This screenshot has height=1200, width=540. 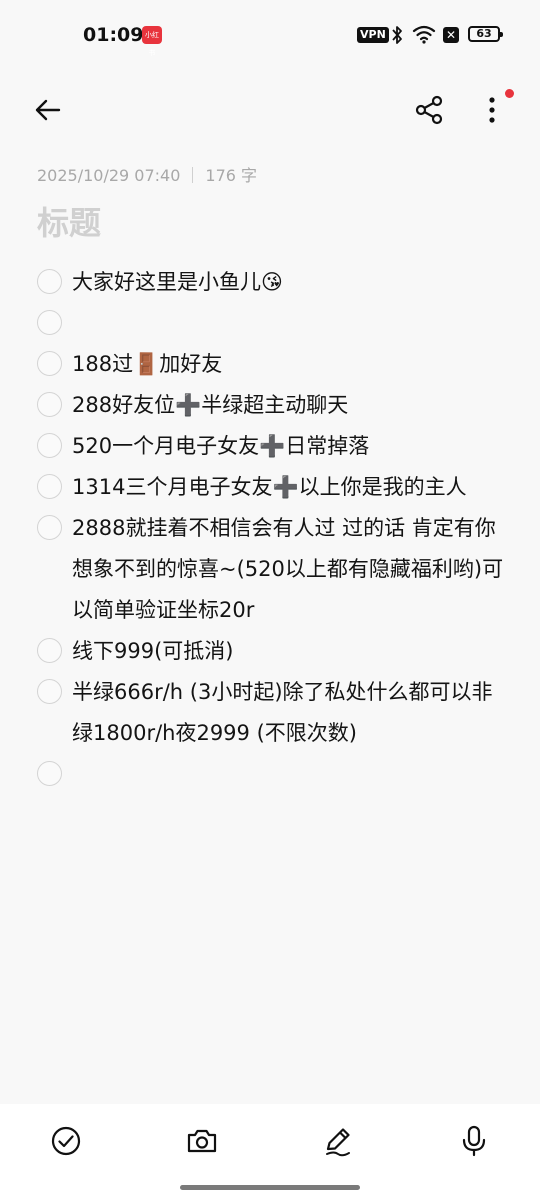 I want to click on checklist-item: 1314三个月电子女友➕以上你是我的主人, so click(x=271, y=487).